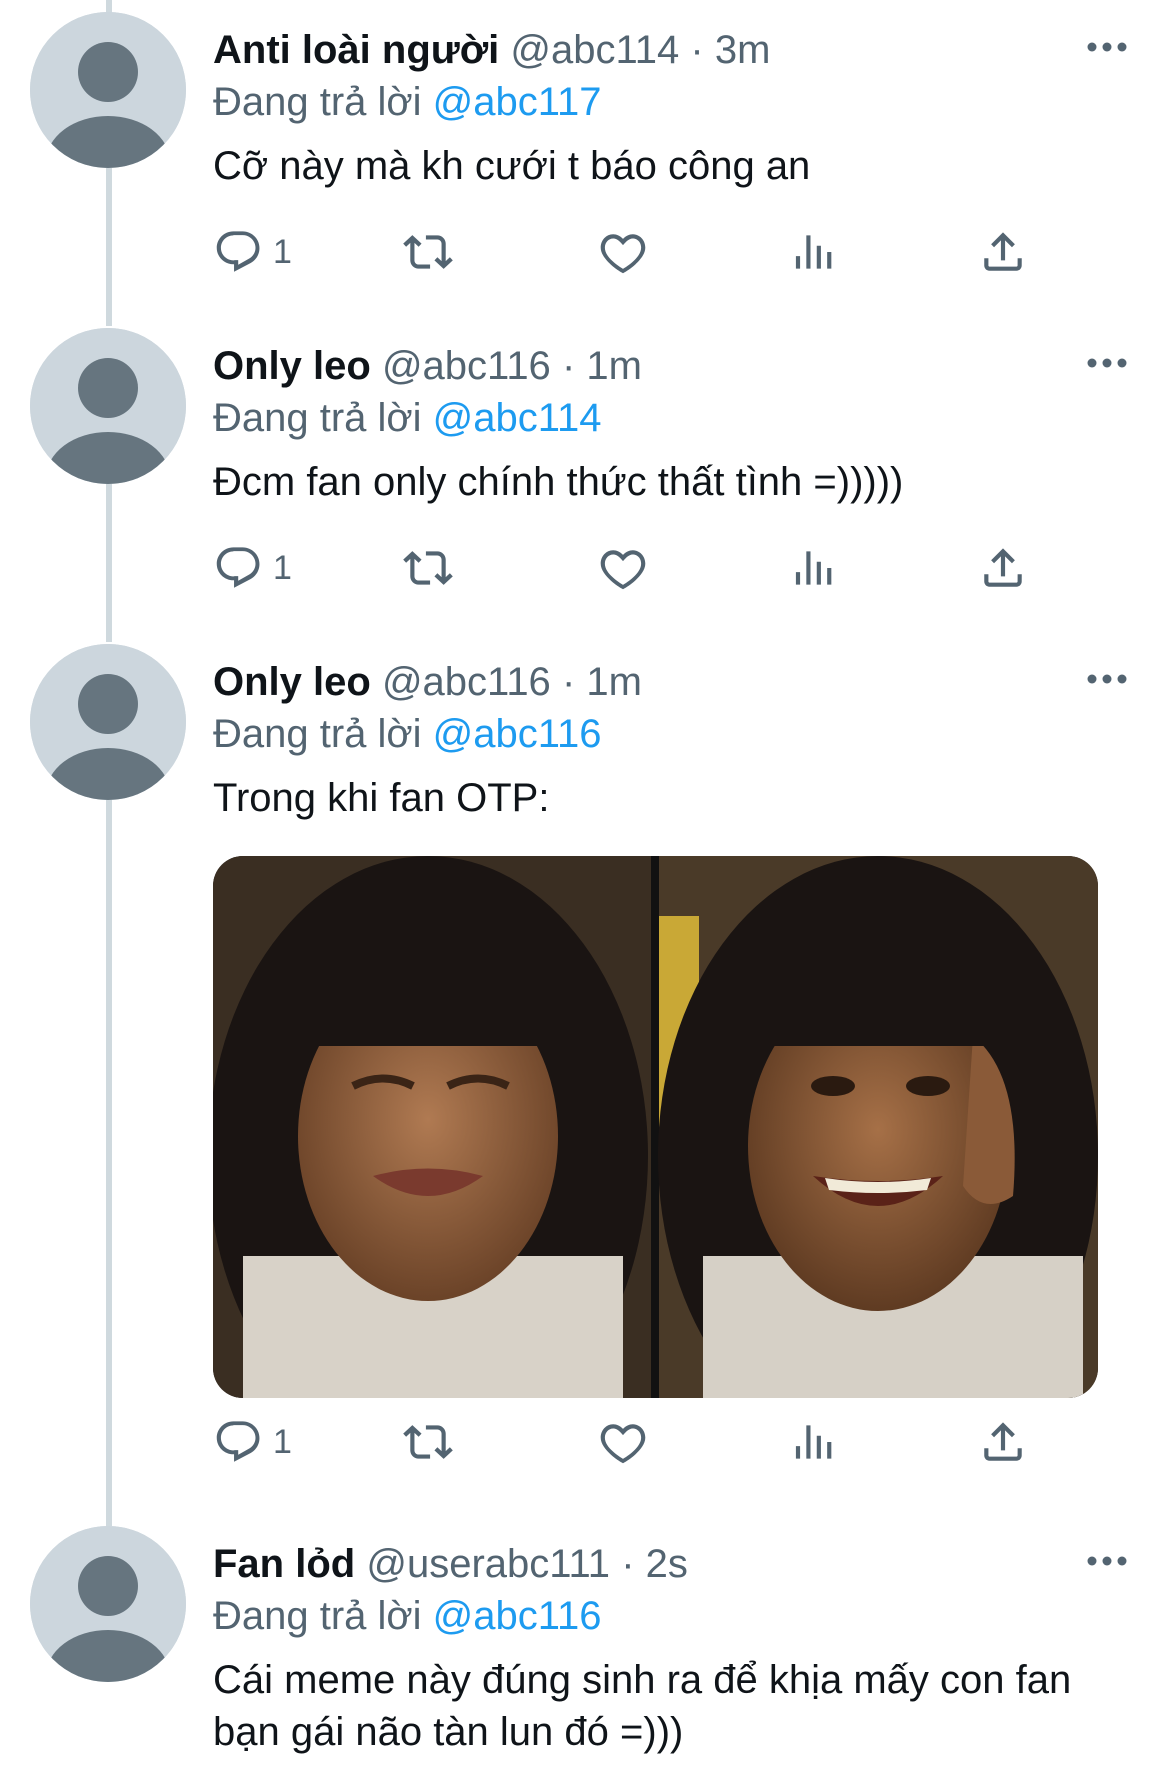 This screenshot has width=1170, height=1775. I want to click on tweet-header: Fan lỏd @userabc111 · 2s, so click(450, 1564).